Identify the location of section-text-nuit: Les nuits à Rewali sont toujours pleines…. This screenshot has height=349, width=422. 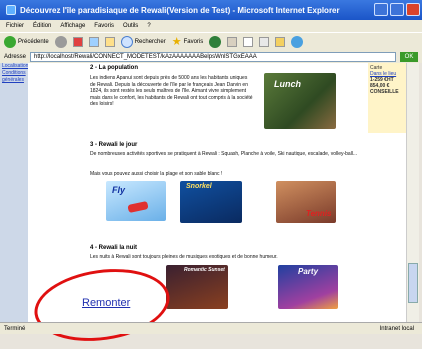
(184, 257).